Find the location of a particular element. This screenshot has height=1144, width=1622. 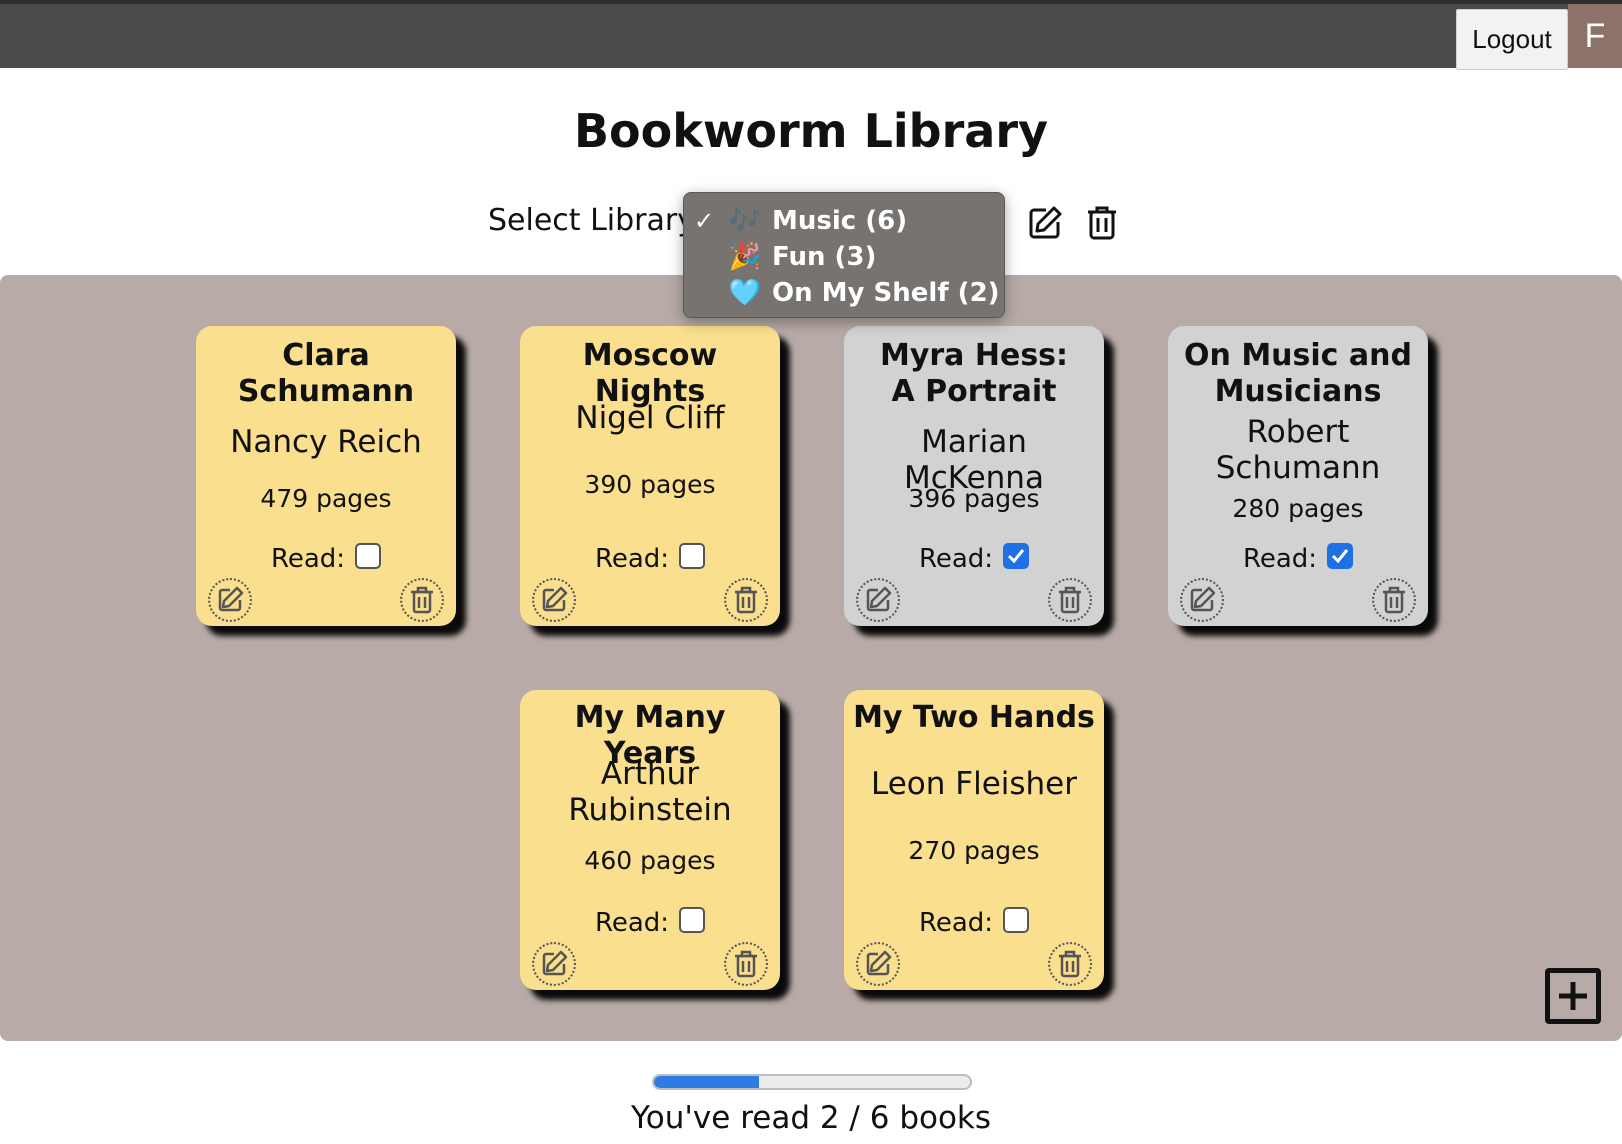

book-card: My Two Hands Leon Fleisher 270 pages Read: is located at coordinates (974, 840).